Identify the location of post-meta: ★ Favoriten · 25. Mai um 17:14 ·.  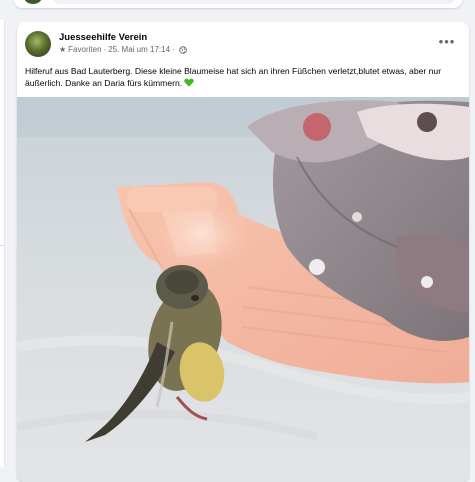
(123, 49).